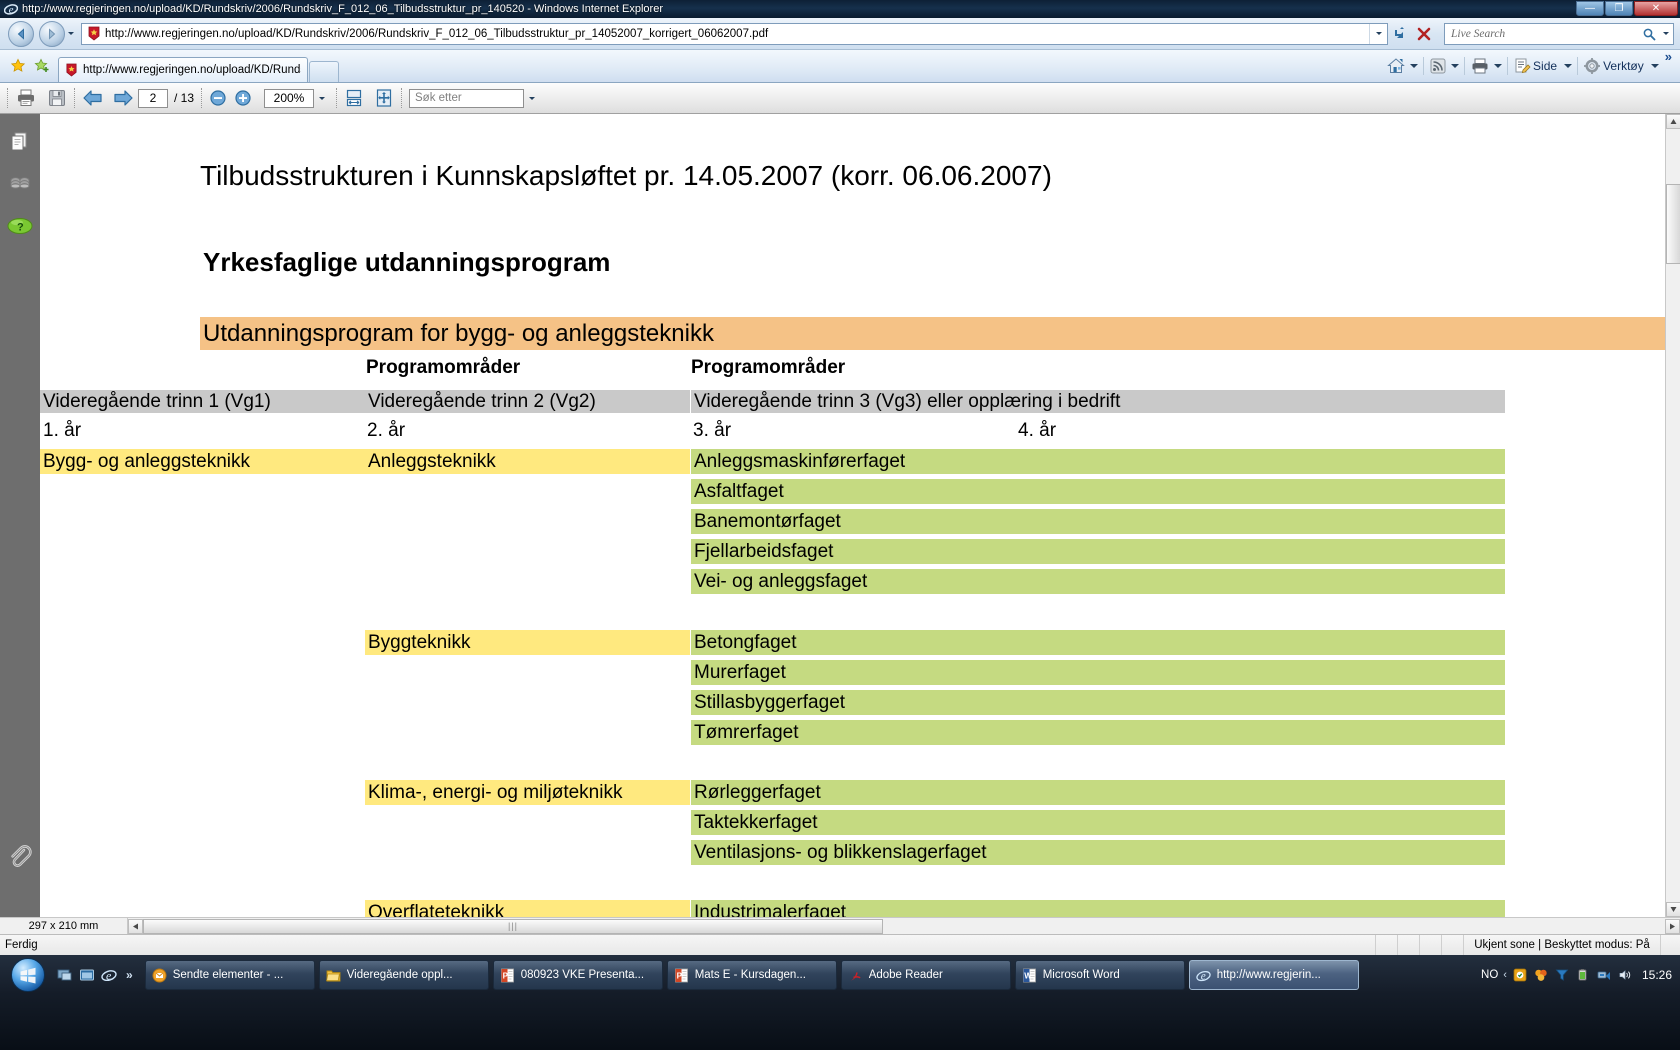 This screenshot has width=1680, height=1050. Describe the element at coordinates (1673, 224) in the screenshot. I see `vertical-scroll-thumb` at that location.